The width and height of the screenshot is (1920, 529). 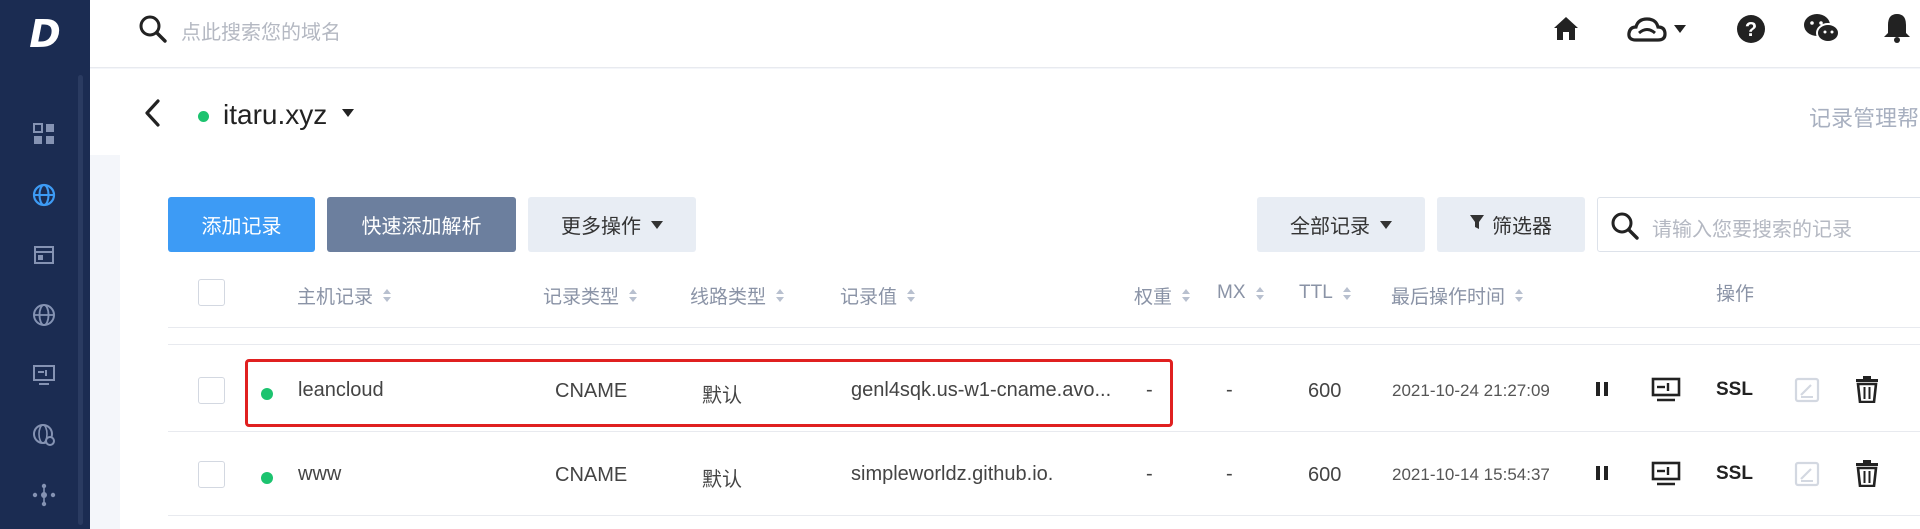 What do you see at coordinates (952, 474) in the screenshot?
I see `record-value: simpleworldz.github.io.` at bounding box center [952, 474].